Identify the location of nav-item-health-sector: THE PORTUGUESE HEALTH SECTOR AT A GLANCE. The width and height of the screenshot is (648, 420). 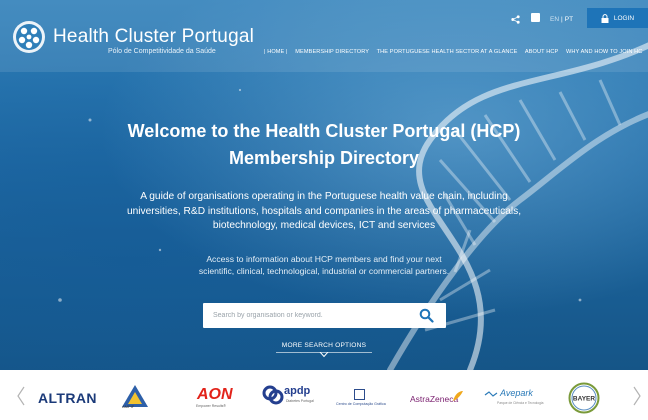
(447, 52).